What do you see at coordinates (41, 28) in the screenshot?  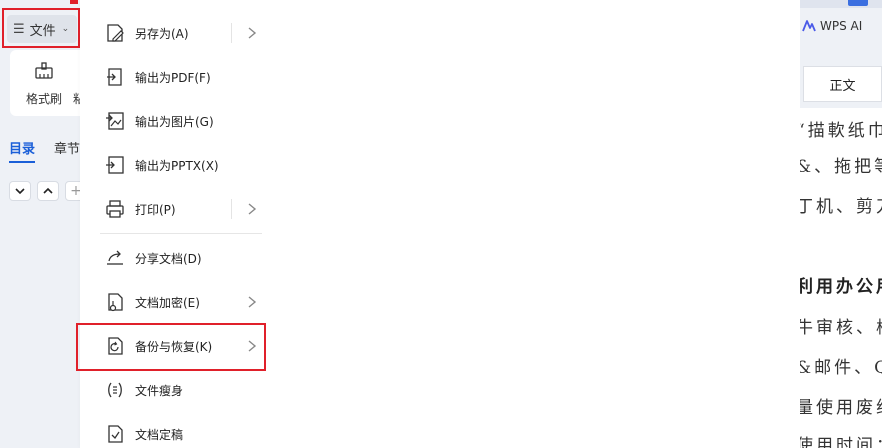 I see `file-button-highlight-box` at bounding box center [41, 28].